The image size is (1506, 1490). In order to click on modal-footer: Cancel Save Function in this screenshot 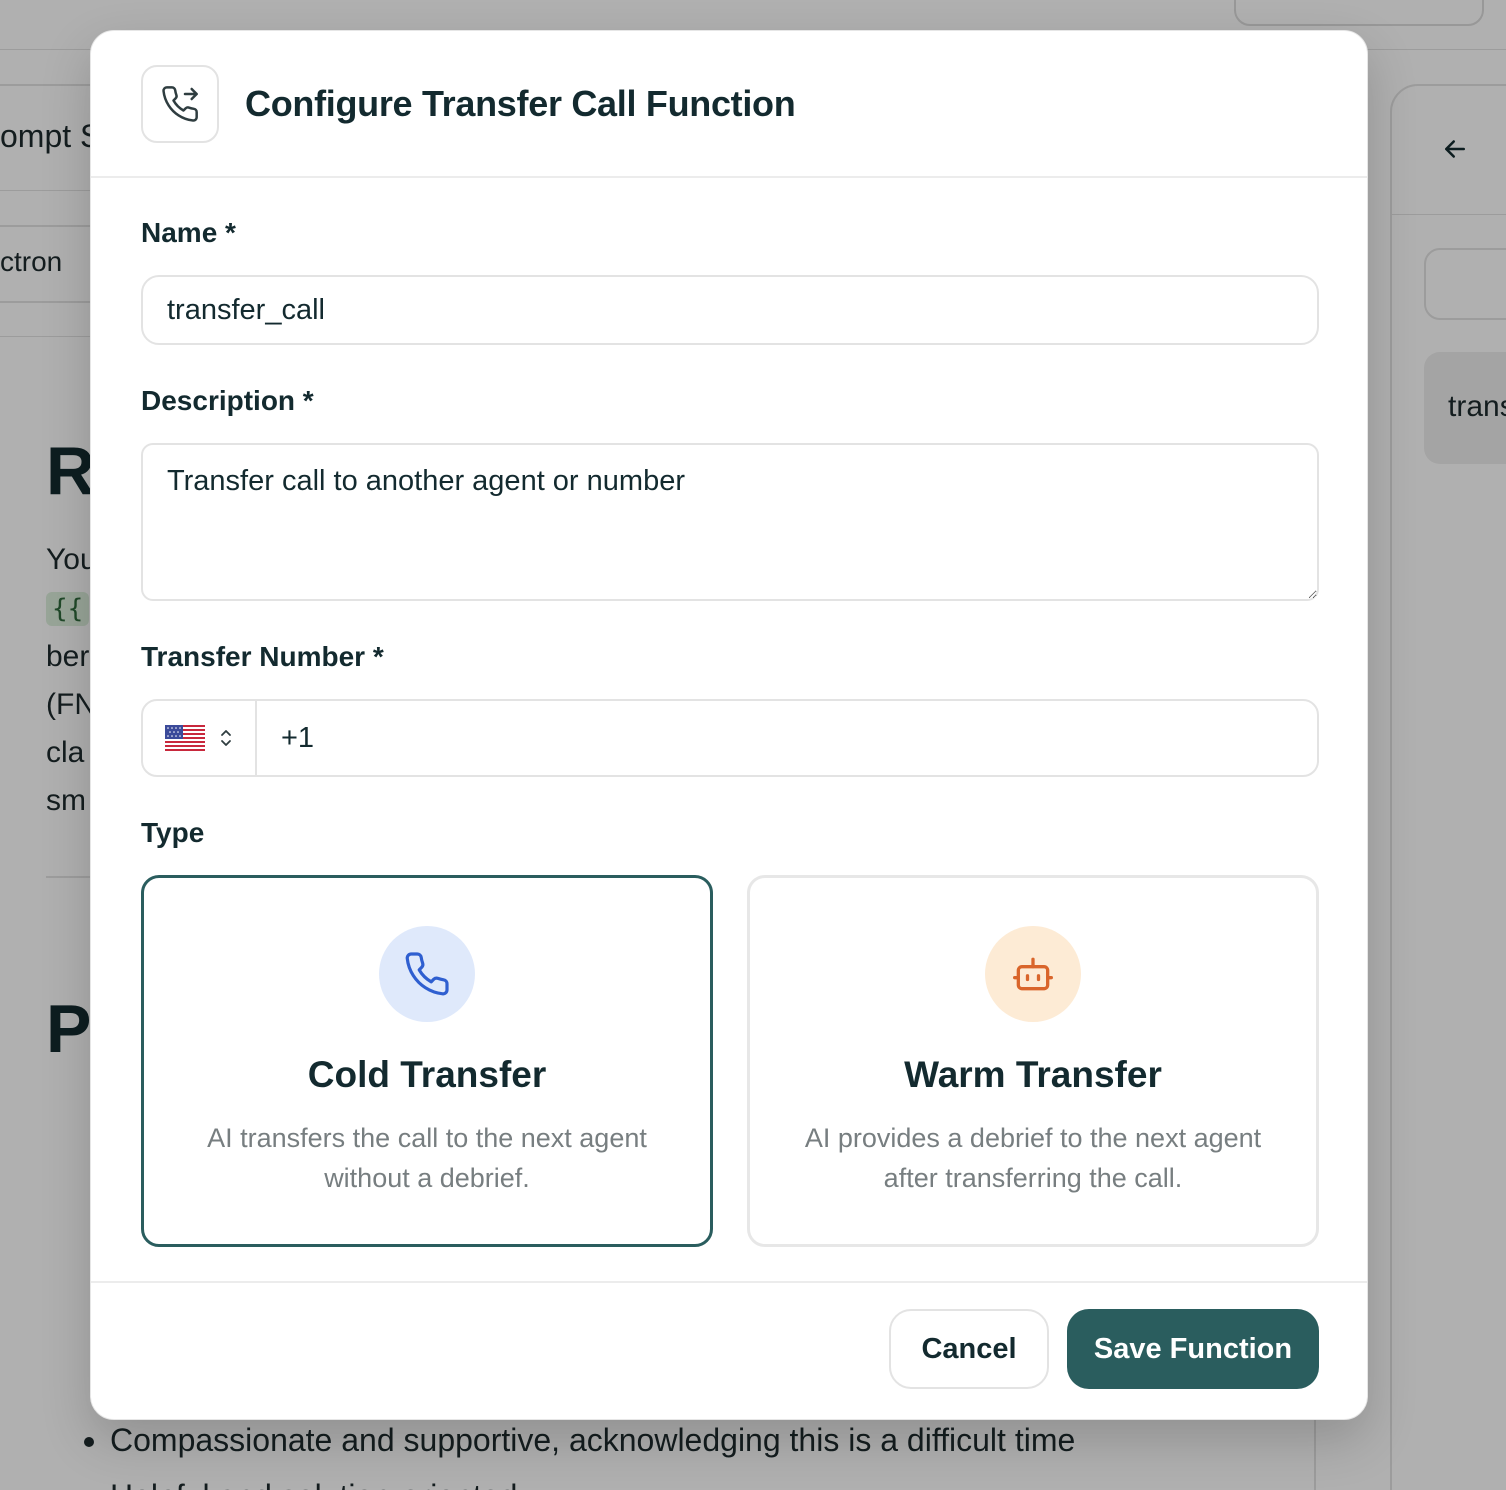, I will do `click(729, 1350)`.